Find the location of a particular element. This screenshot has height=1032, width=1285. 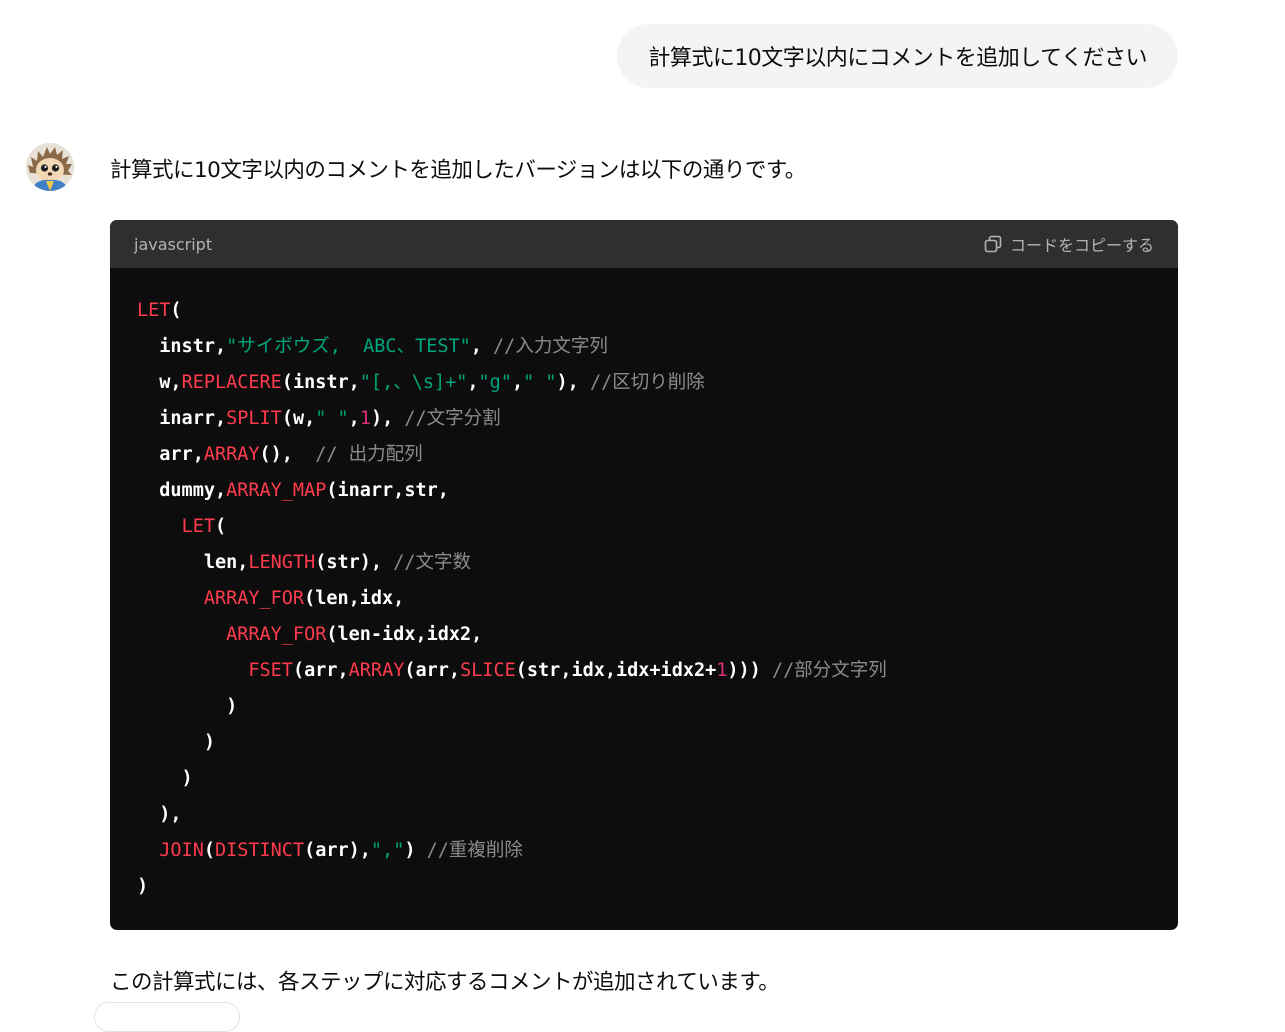

code-text: (str,idx,idx+idx2+ is located at coordinates (616, 670).